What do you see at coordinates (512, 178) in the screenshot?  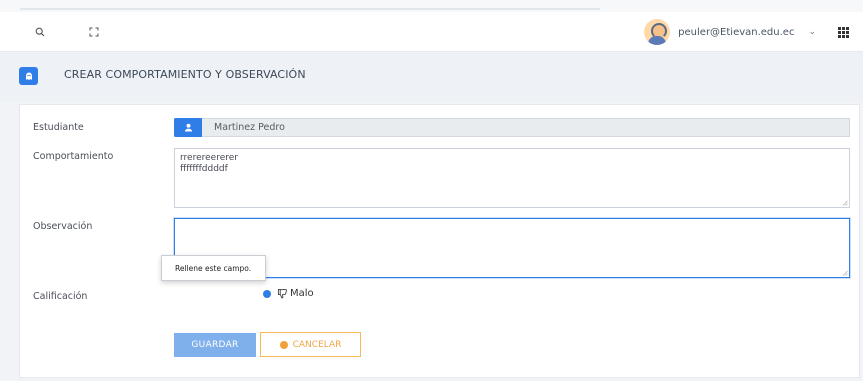 I see `behavior-textarea: rrerereererer fffffffddddf` at bounding box center [512, 178].